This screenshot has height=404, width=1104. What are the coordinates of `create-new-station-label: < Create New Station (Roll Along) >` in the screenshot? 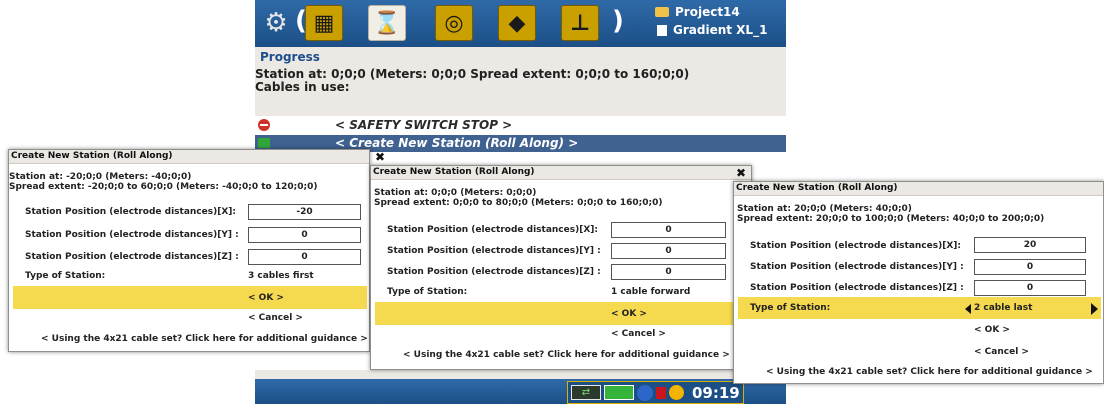 It's located at (457, 143).